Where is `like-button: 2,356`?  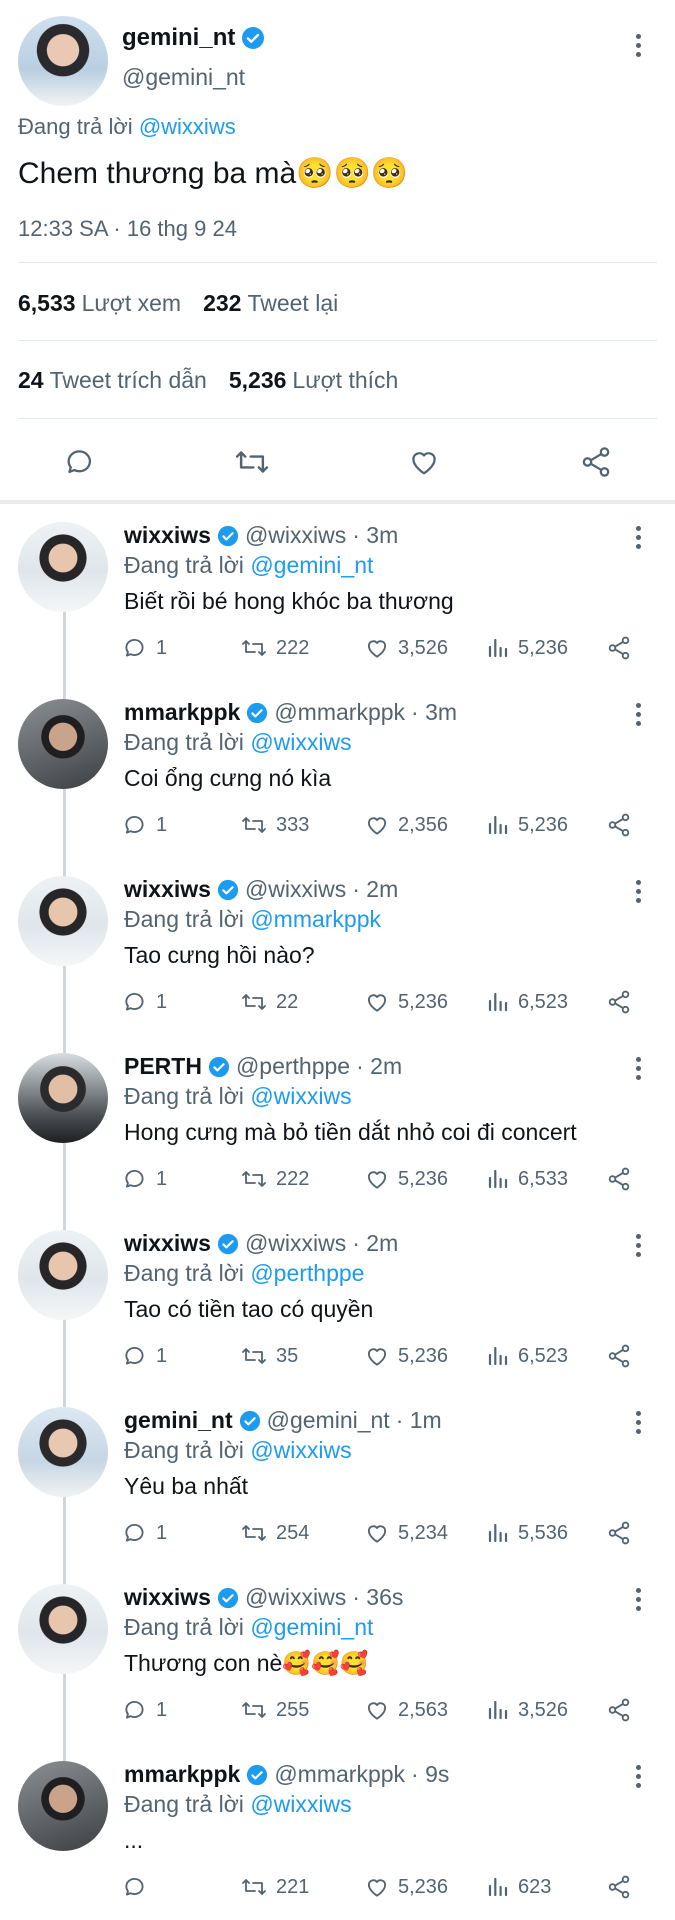 like-button: 2,356 is located at coordinates (406, 825).